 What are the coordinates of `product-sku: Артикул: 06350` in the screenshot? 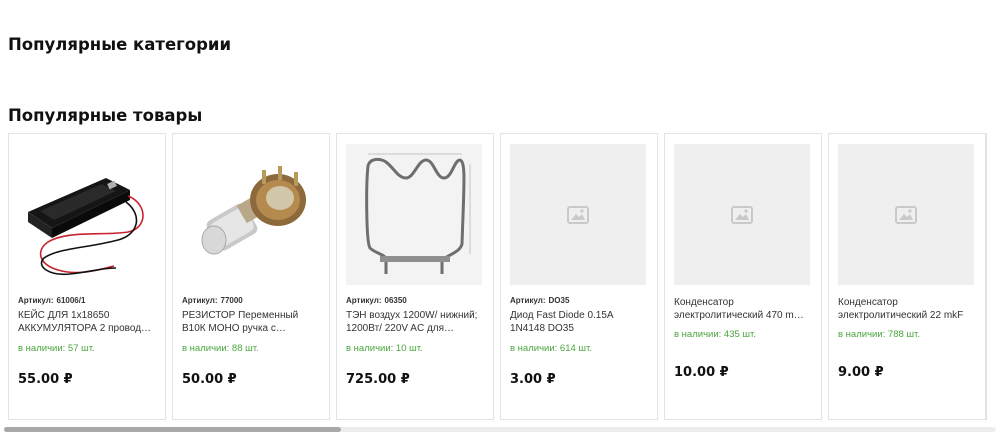 It's located at (376, 300).